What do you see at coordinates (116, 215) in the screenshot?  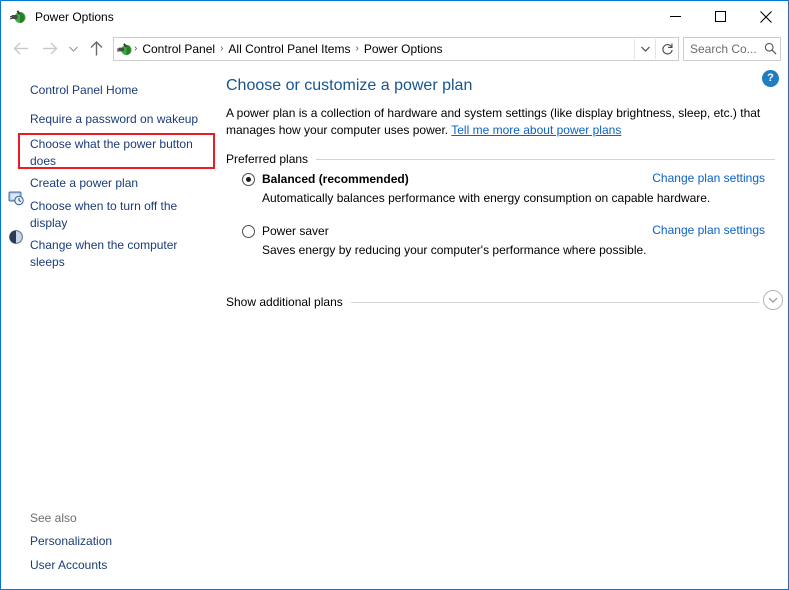 I see `sidebar-item-choose-when-turn-off-display: Choose when to turn off the display` at bounding box center [116, 215].